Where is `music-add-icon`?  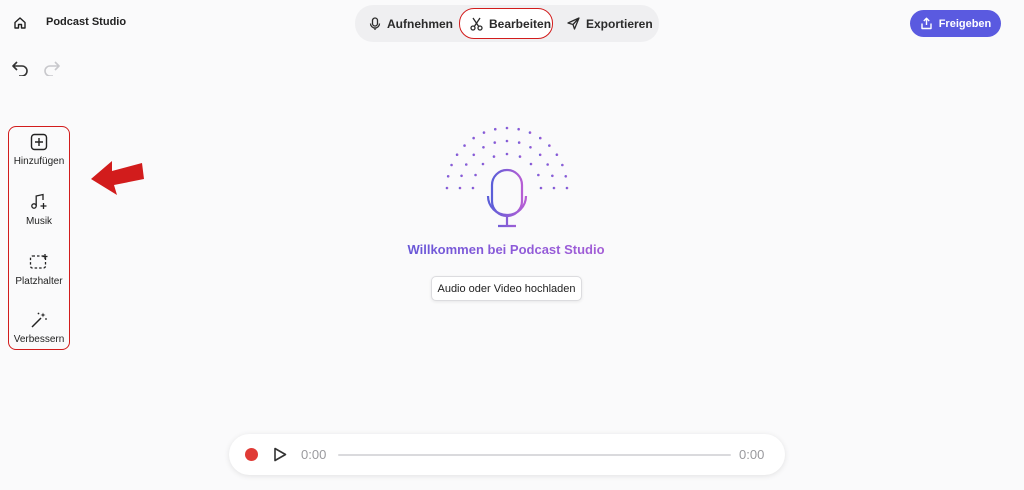 music-add-icon is located at coordinates (39, 201).